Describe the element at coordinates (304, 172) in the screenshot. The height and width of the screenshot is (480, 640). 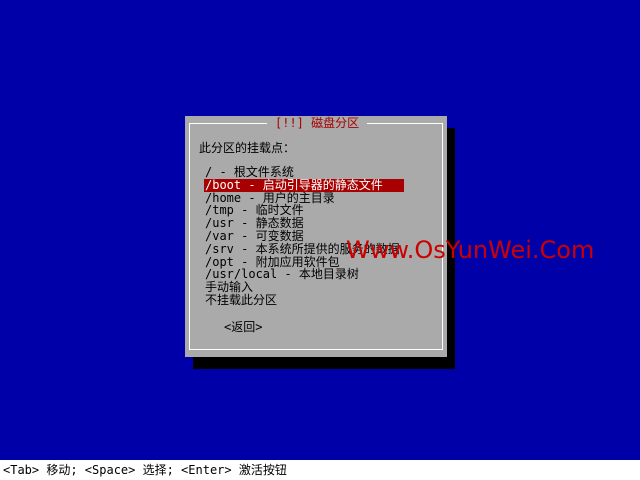
I see `option-root: / - 根文件系统` at that location.